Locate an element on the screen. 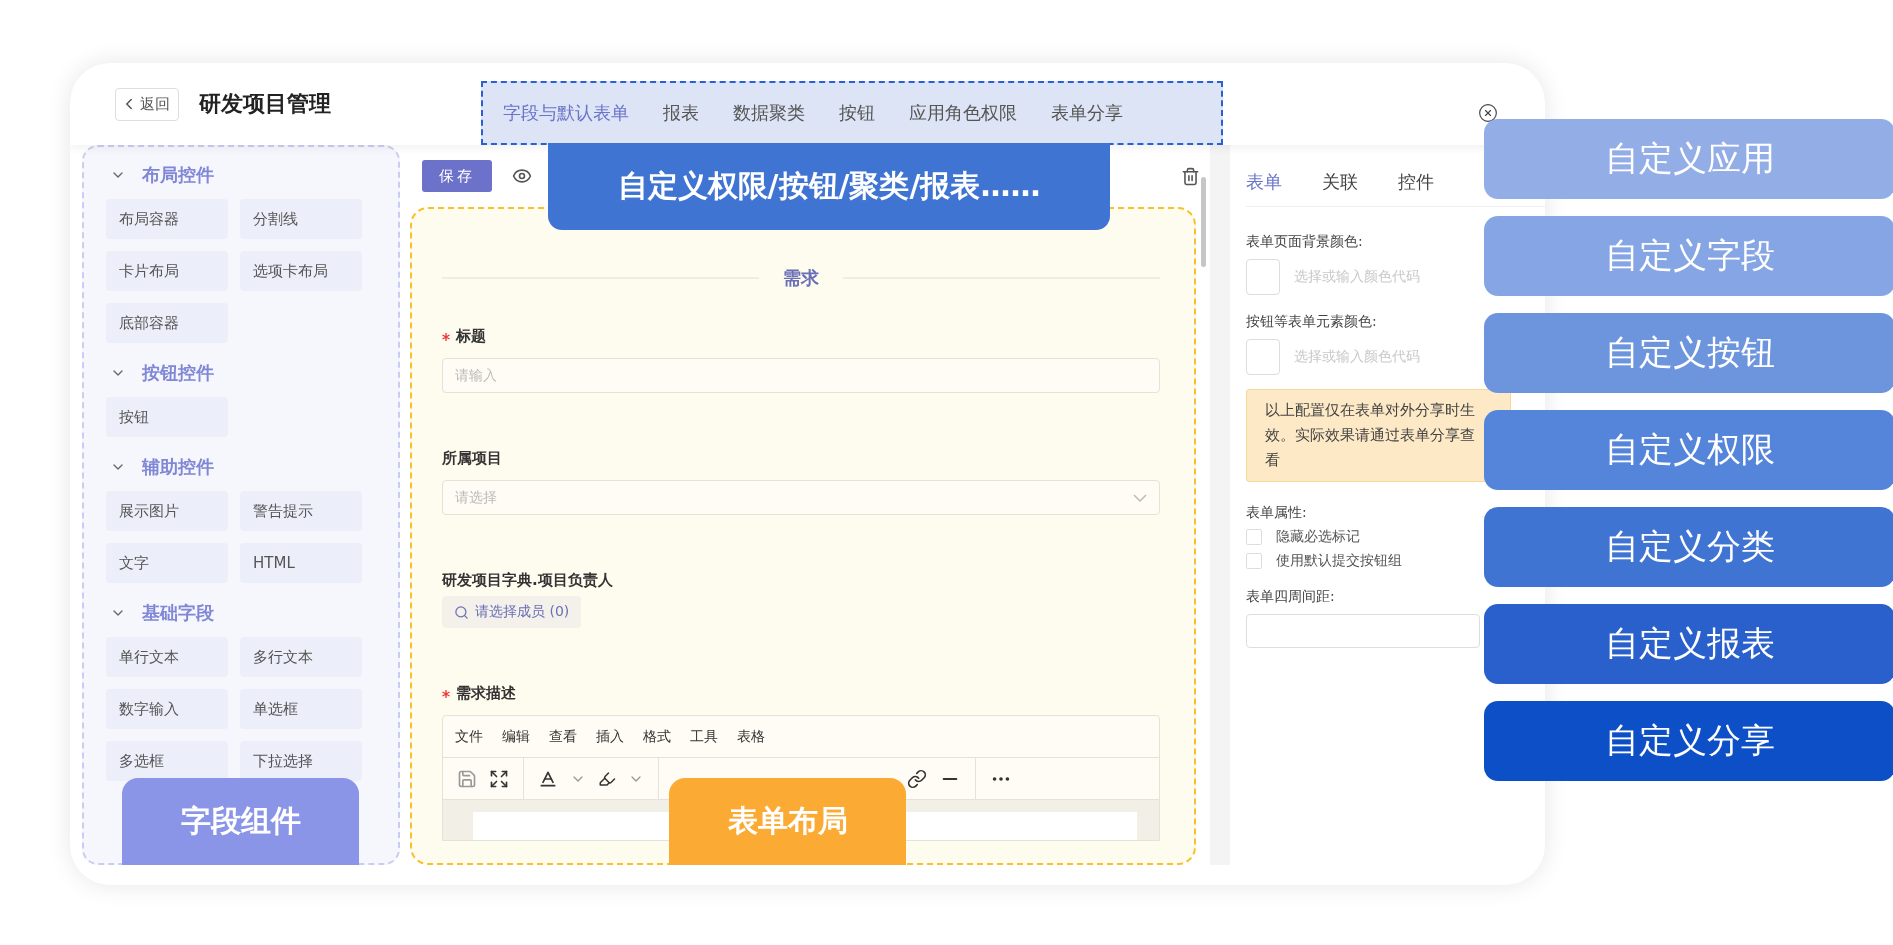 Image resolution: width=1893 pixels, height=945 pixels. tab: 表单分享 is located at coordinates (1087, 113).